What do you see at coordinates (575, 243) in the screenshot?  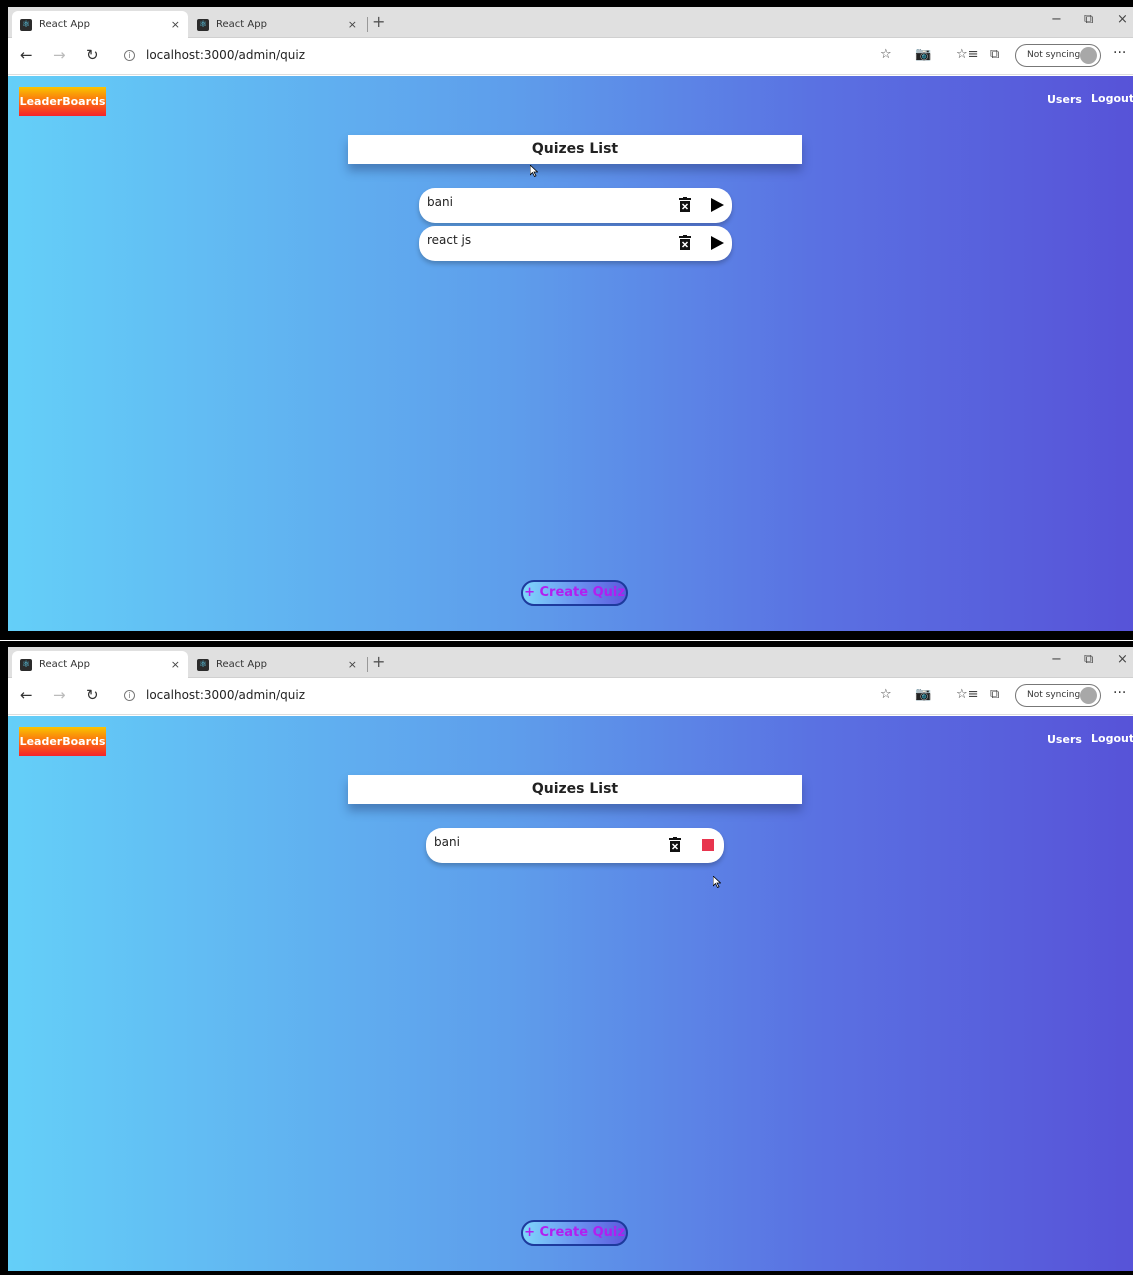 I see `quiz-item: react js` at bounding box center [575, 243].